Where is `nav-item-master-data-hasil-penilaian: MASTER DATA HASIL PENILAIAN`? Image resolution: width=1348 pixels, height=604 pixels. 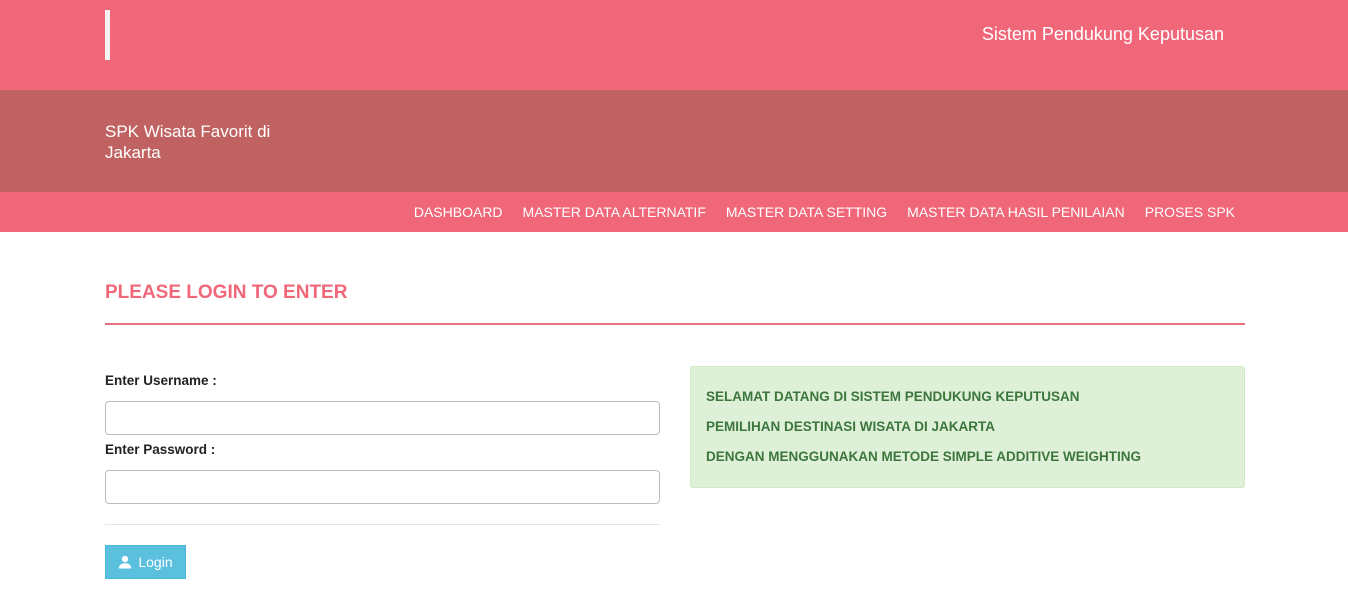
nav-item-master-data-hasil-penilaian: MASTER DATA HASIL PENILAIAN is located at coordinates (1016, 212).